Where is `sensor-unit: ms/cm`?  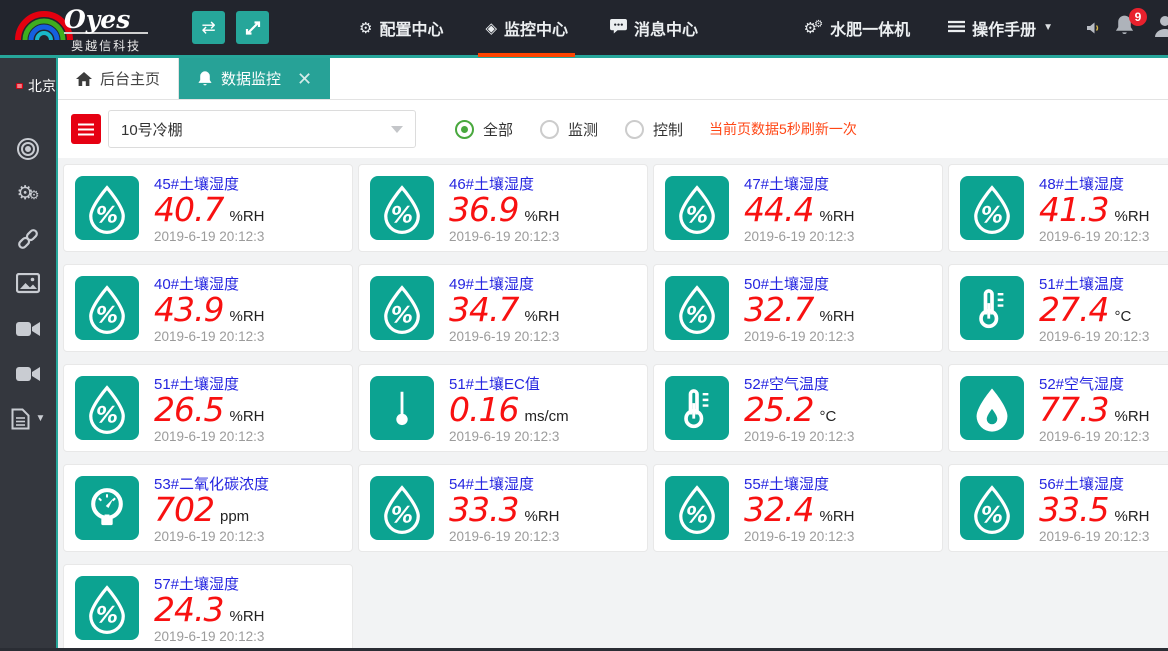 sensor-unit: ms/cm is located at coordinates (546, 416).